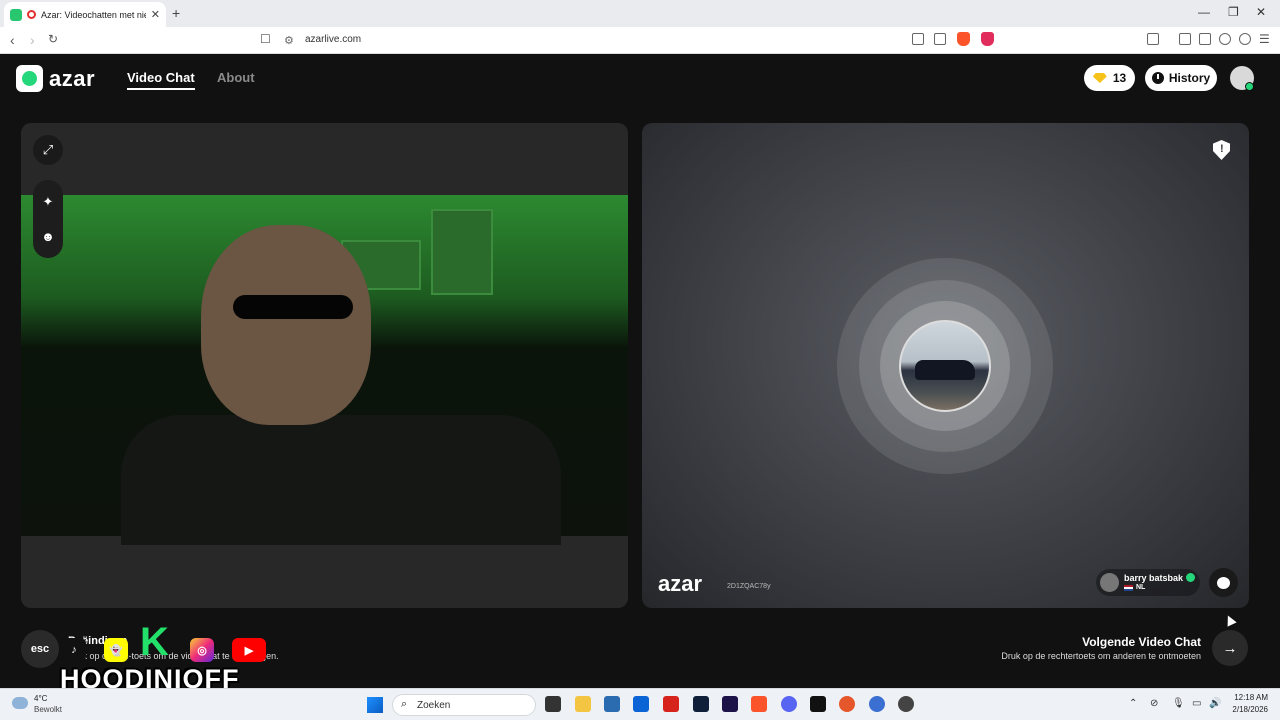 This screenshot has width=1280, height=720. Describe the element at coordinates (1157, 78) in the screenshot. I see `clock-icon` at that location.